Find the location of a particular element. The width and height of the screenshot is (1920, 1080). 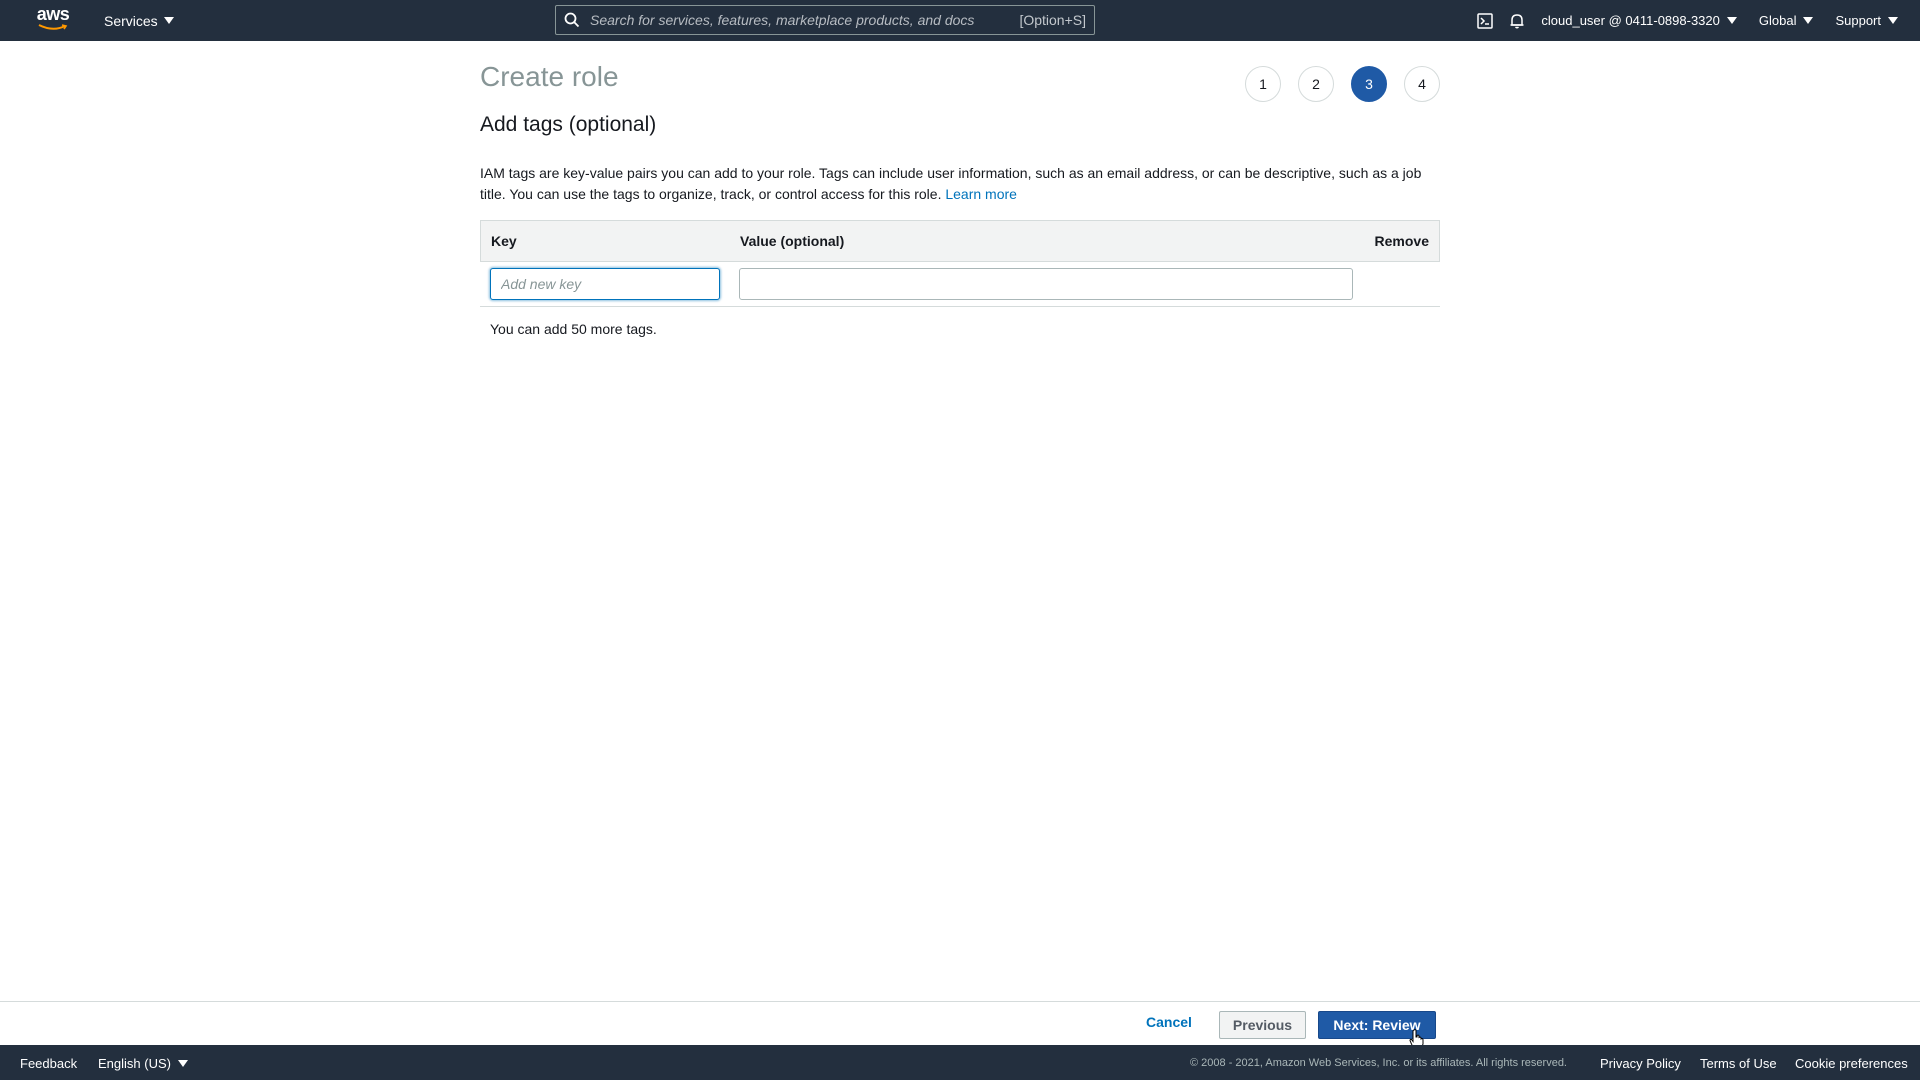

section-title: Add tags (optional) is located at coordinates (568, 124).